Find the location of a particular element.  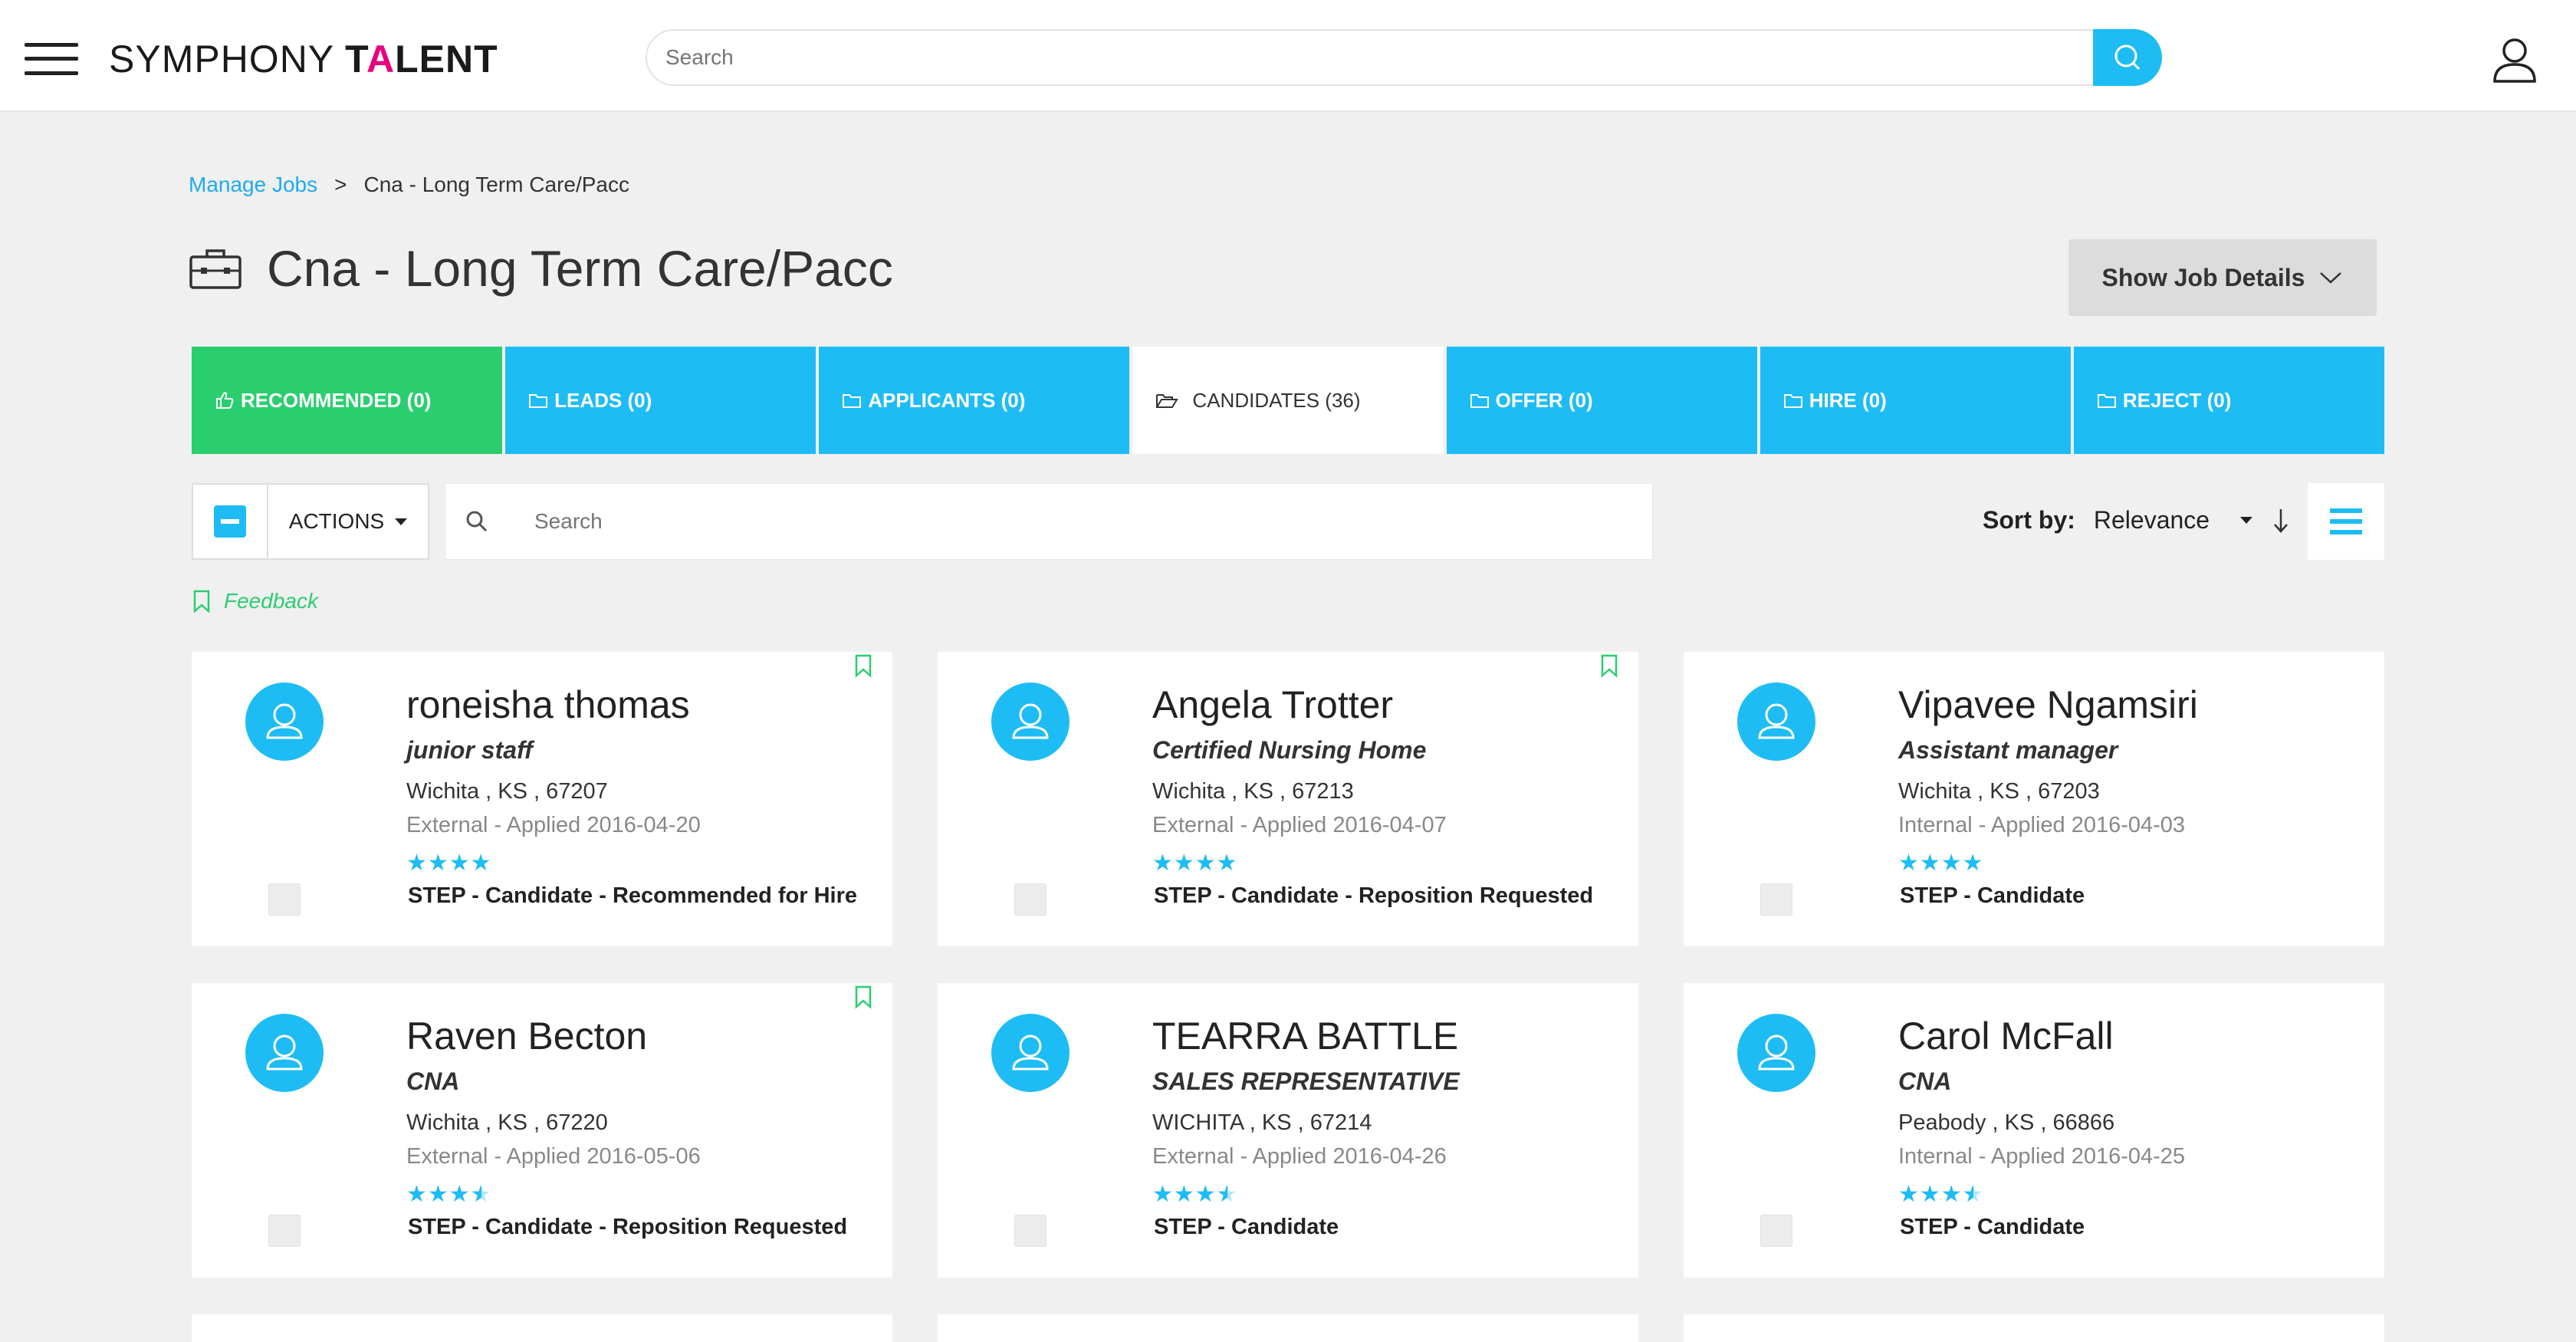

candidate-search is located at coordinates (1049, 521).